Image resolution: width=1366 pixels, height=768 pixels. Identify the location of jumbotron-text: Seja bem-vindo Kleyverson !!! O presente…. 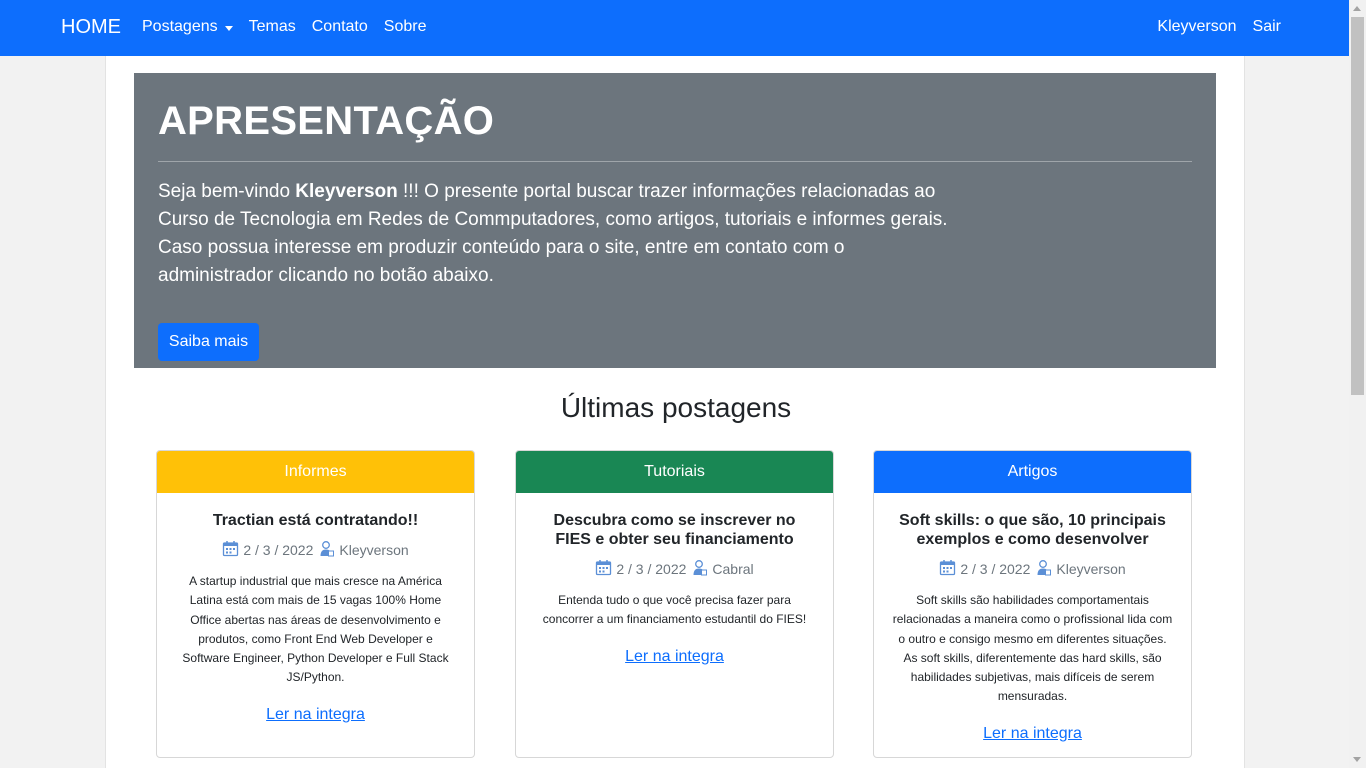
(553, 234).